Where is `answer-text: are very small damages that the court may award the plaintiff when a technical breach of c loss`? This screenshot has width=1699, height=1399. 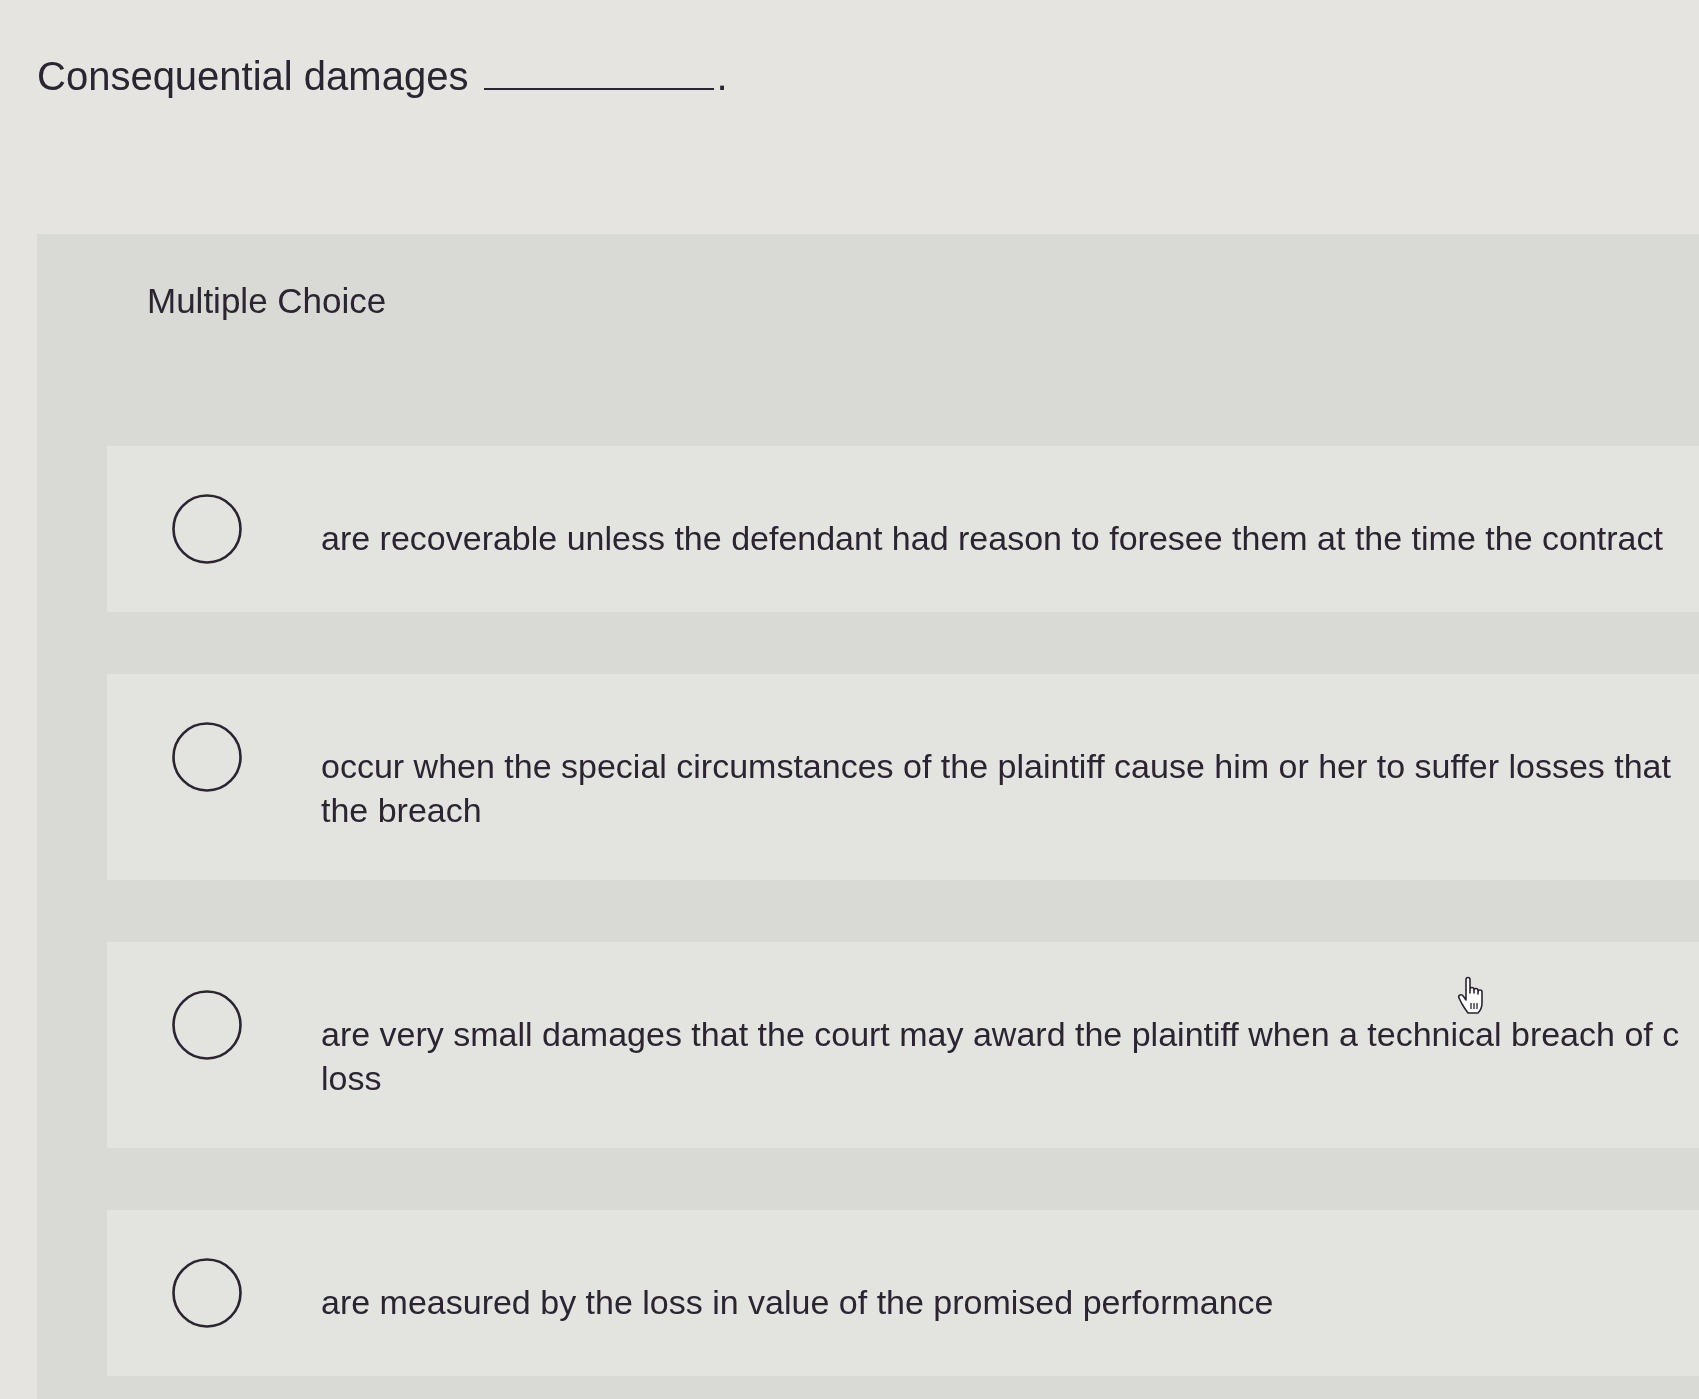
answer-text: are very small damages that the court may award the plaintiff when a technical breach of c loss is located at coordinates (1000, 1056).